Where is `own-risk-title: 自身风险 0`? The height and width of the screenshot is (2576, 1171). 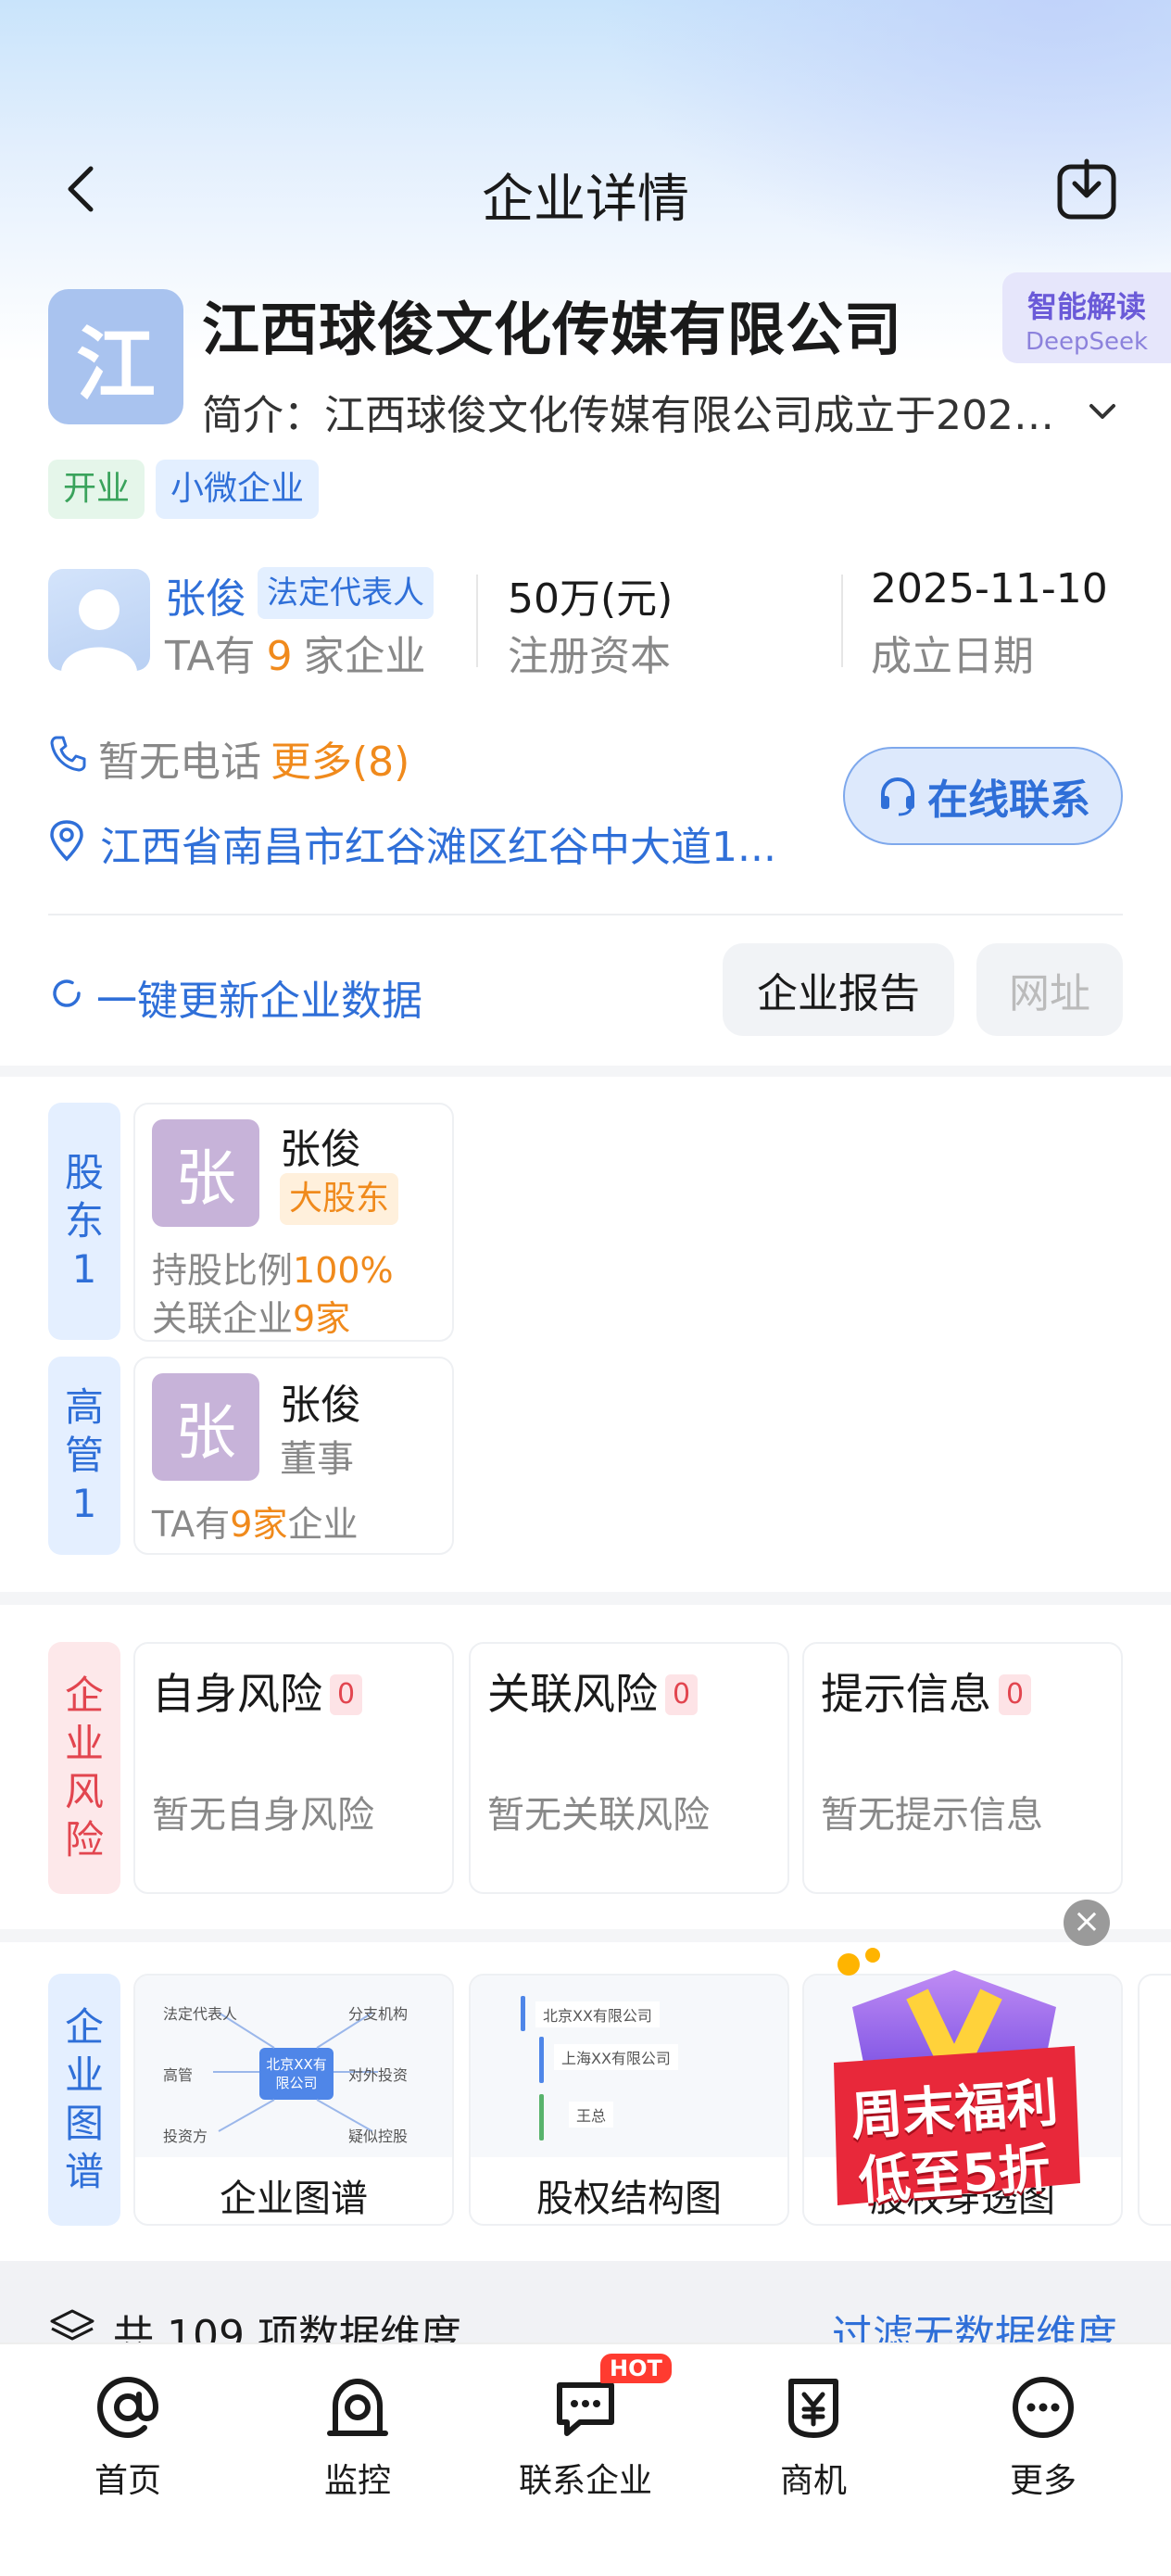 own-risk-title: 自身风险 0 is located at coordinates (257, 1691).